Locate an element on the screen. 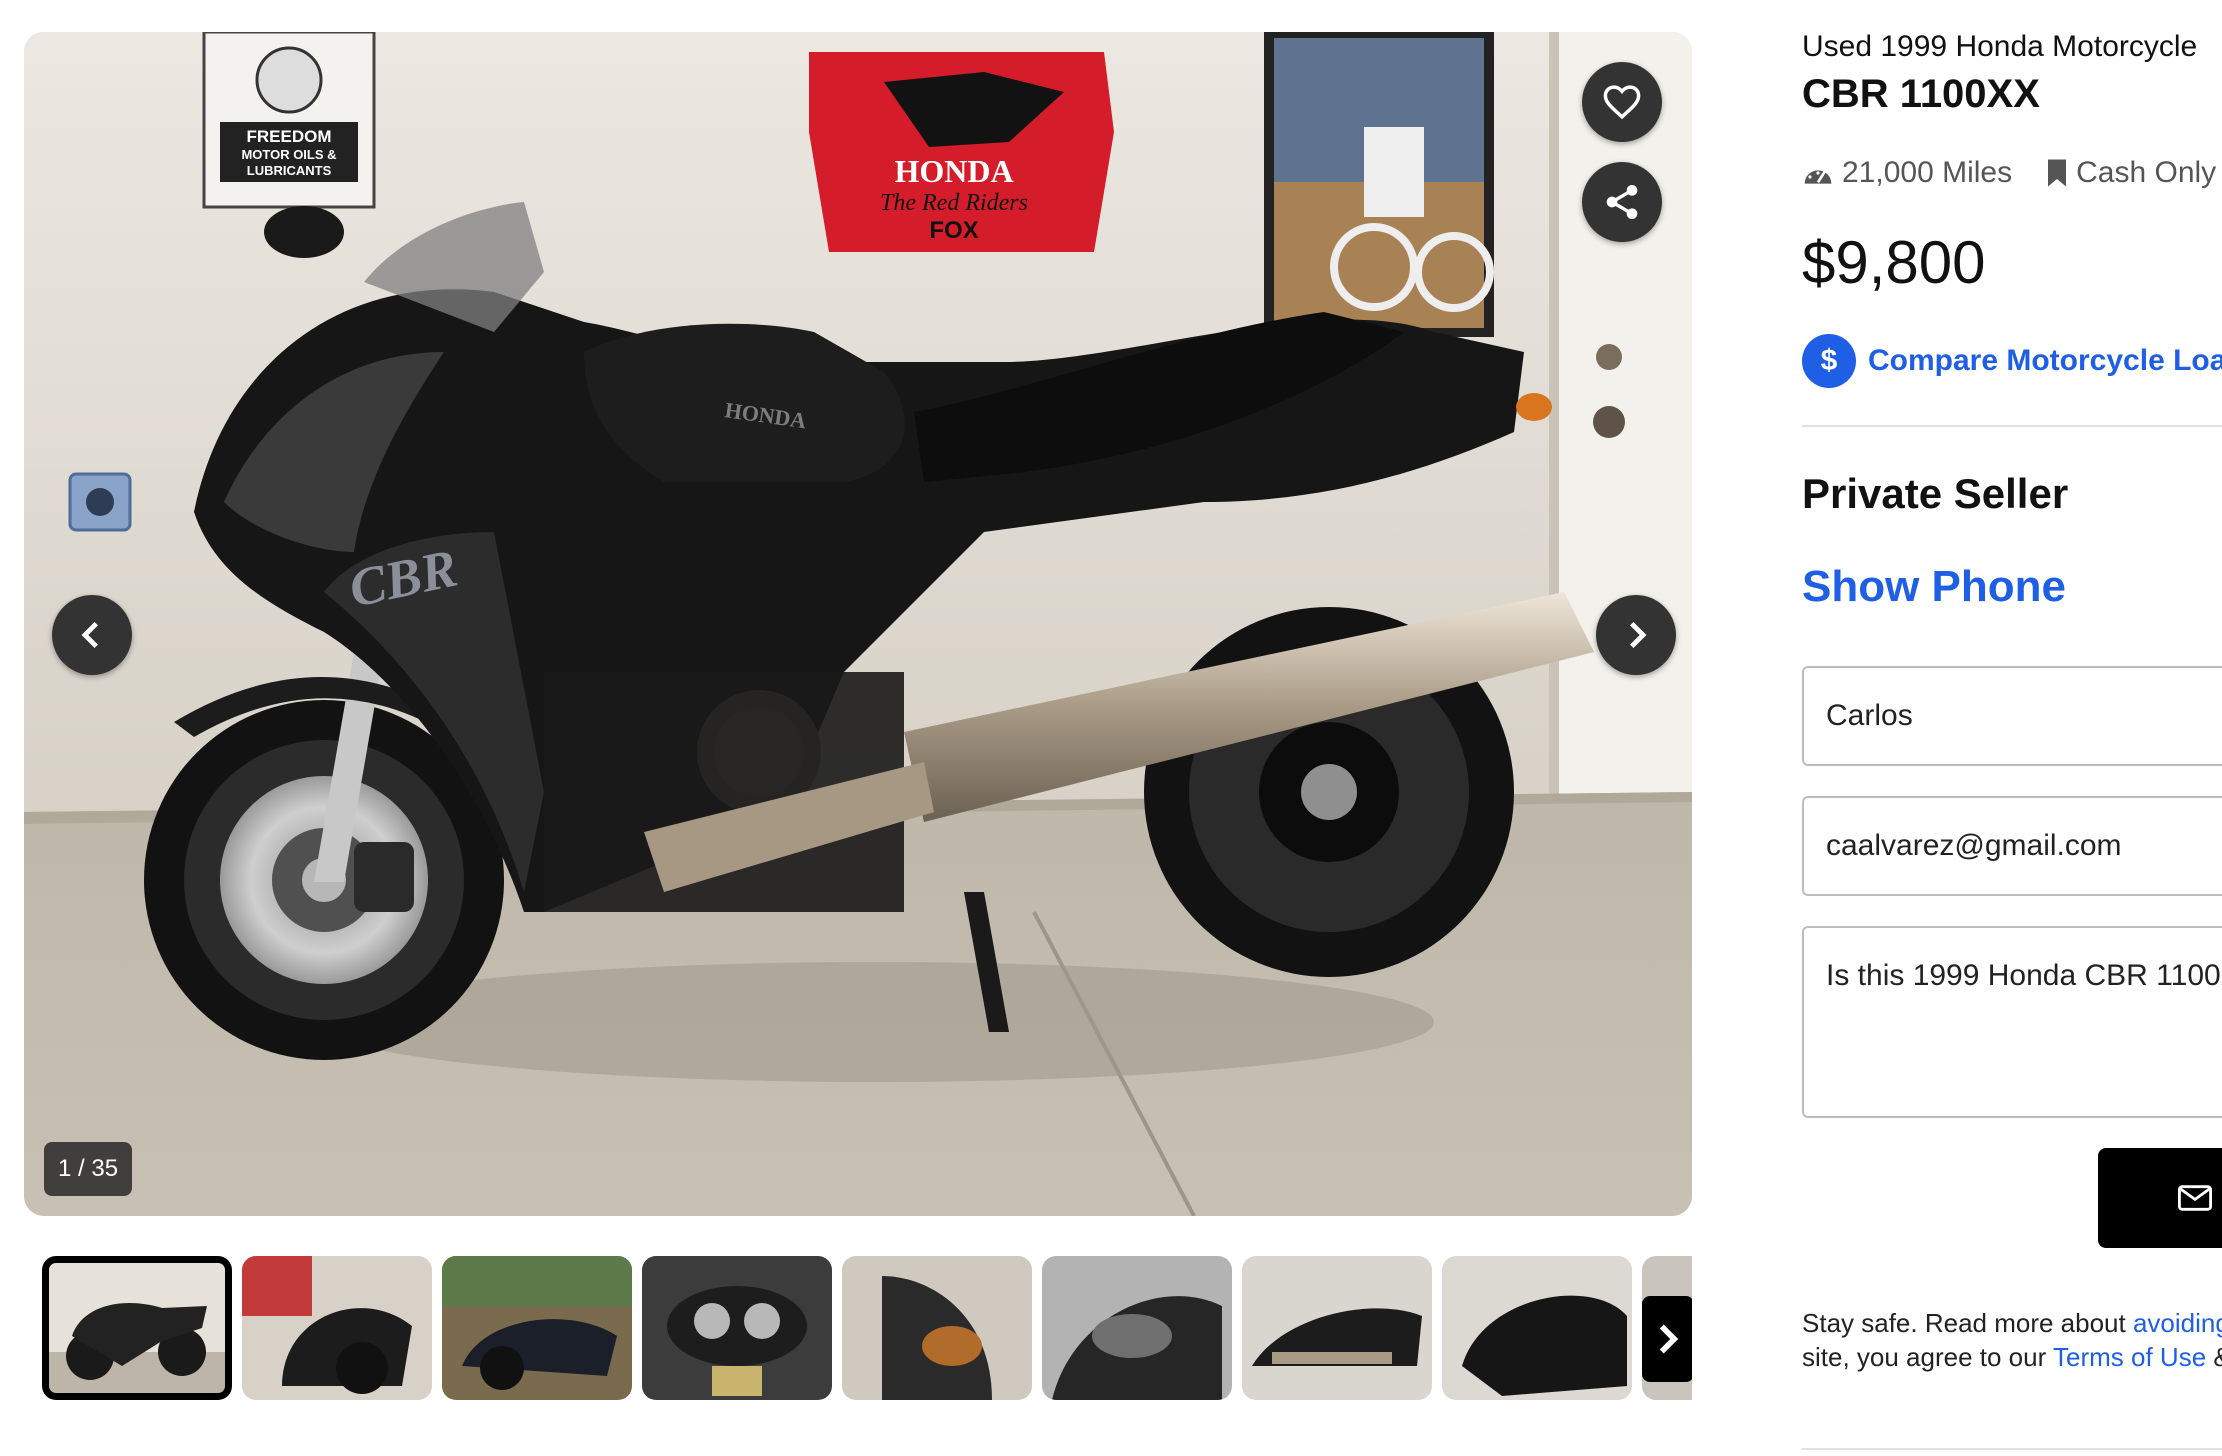 This screenshot has height=1456, width=2222. listing-meta: 21,000 Miles Cash Only is located at coordinates (2012, 173).